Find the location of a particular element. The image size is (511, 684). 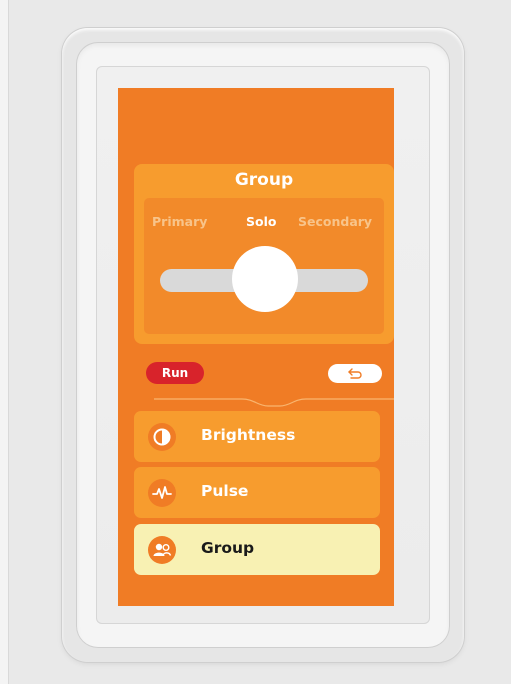

mode-slider-knob is located at coordinates (265, 279).